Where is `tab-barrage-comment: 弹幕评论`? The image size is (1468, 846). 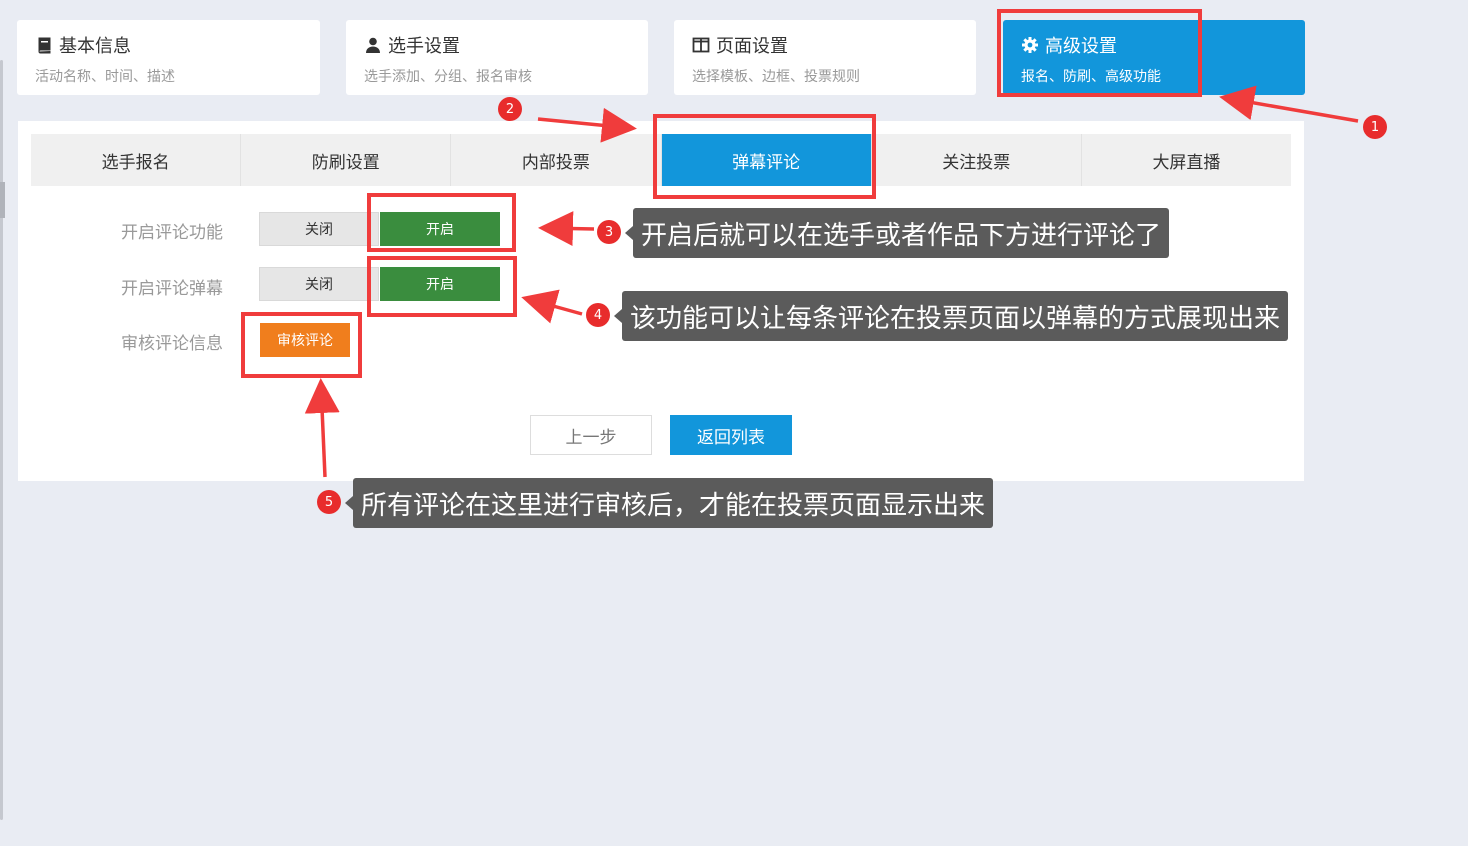 tab-barrage-comment: 弹幕评论 is located at coordinates (766, 160).